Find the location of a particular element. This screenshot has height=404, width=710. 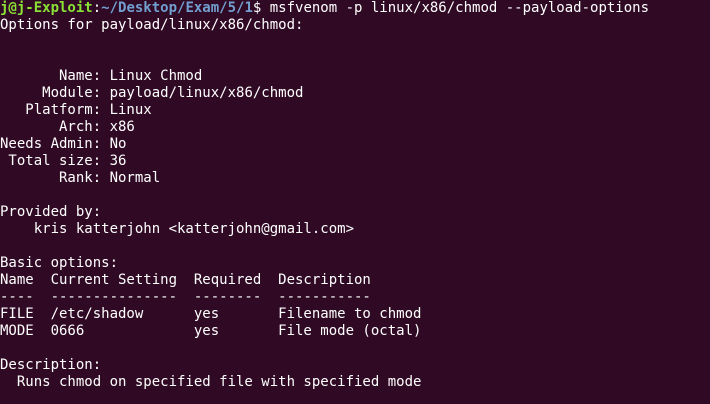

info-row-platform: Platform: Linux is located at coordinates (355, 110).